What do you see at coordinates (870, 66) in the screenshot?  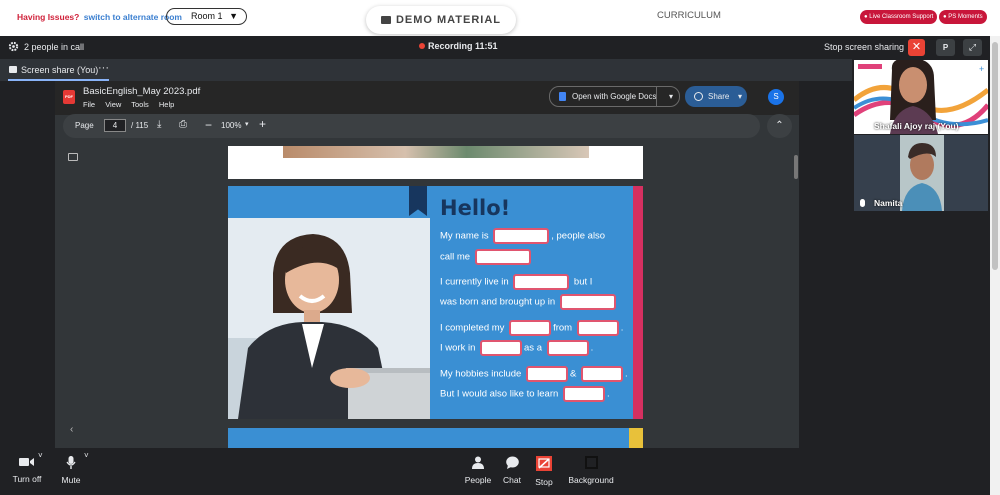 I see `brand-logo` at bounding box center [870, 66].